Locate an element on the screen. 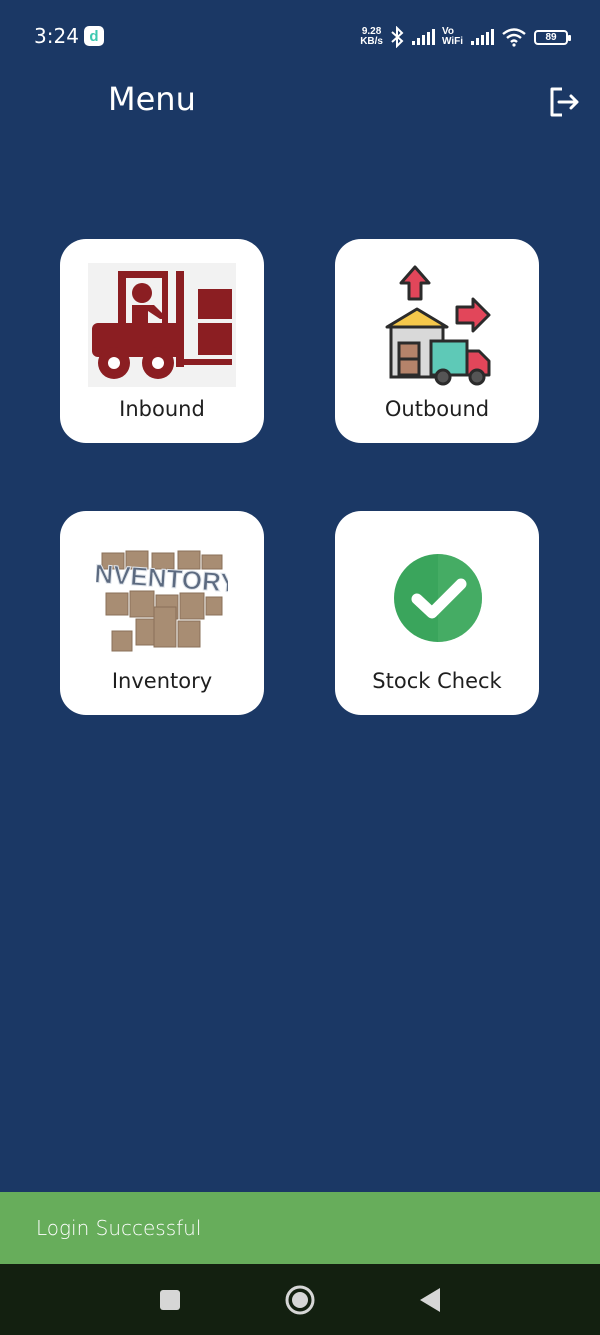 This screenshot has width=600, height=1335. snackbar-message: Login Successful is located at coordinates (119, 1228).